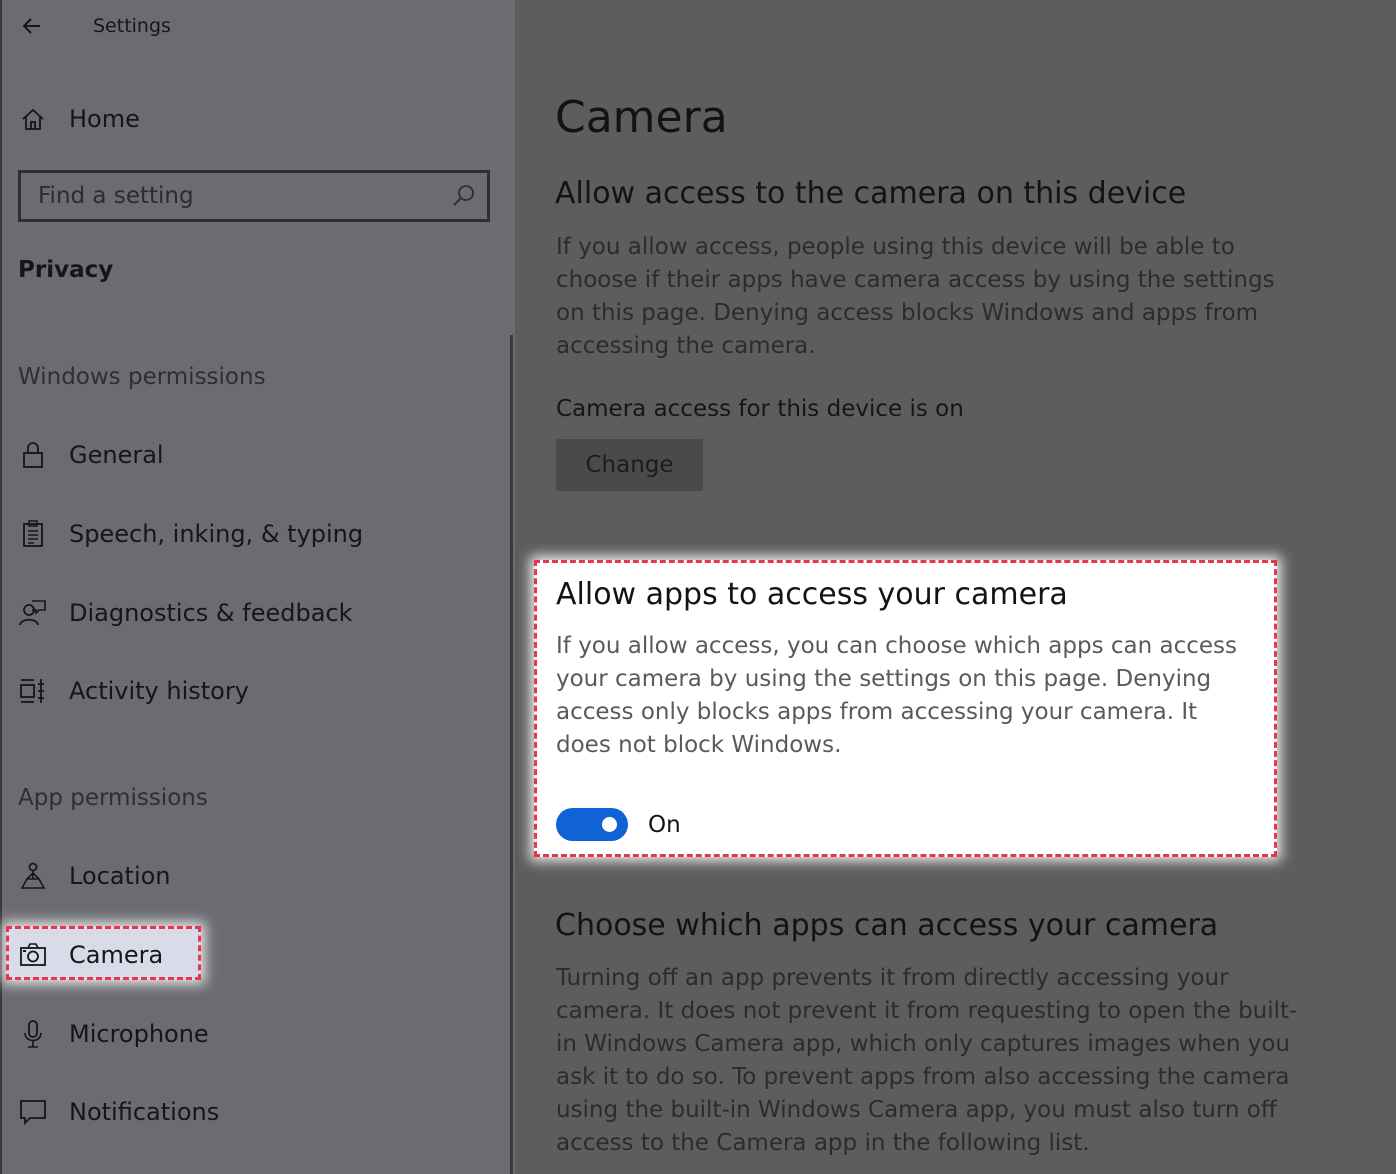 Image resolution: width=1396 pixels, height=1174 pixels. Describe the element at coordinates (250, 455) in the screenshot. I see `sidebar-item-general: General` at that location.